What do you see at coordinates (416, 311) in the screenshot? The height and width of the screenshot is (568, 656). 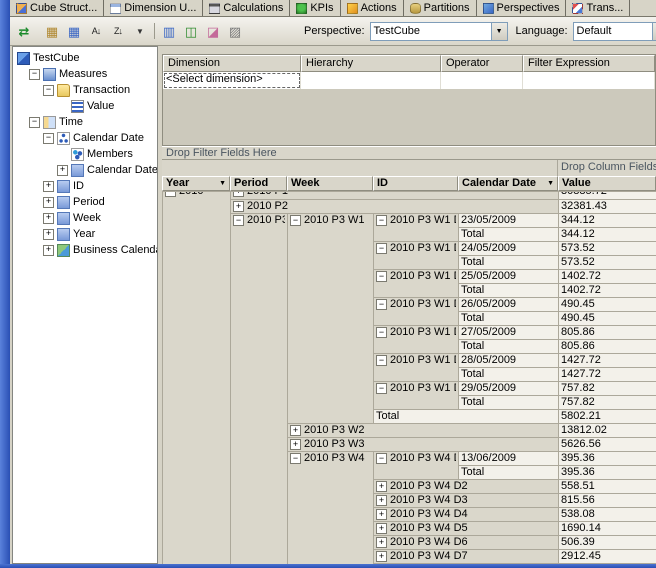 I see `pivot-member-id: 2010 P3 W1 D4` at bounding box center [416, 311].